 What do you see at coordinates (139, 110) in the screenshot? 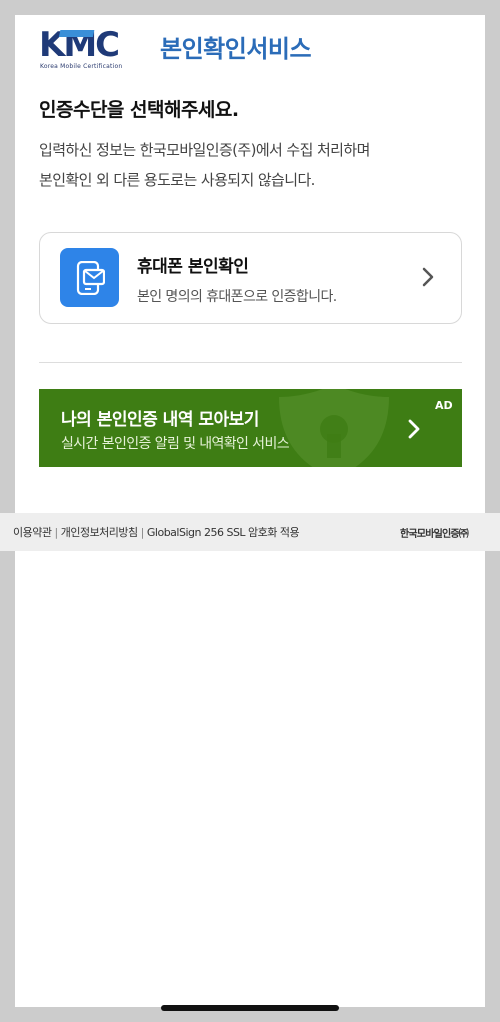
I see `intro-heading: 인증수단을 선택해주세요.` at bounding box center [139, 110].